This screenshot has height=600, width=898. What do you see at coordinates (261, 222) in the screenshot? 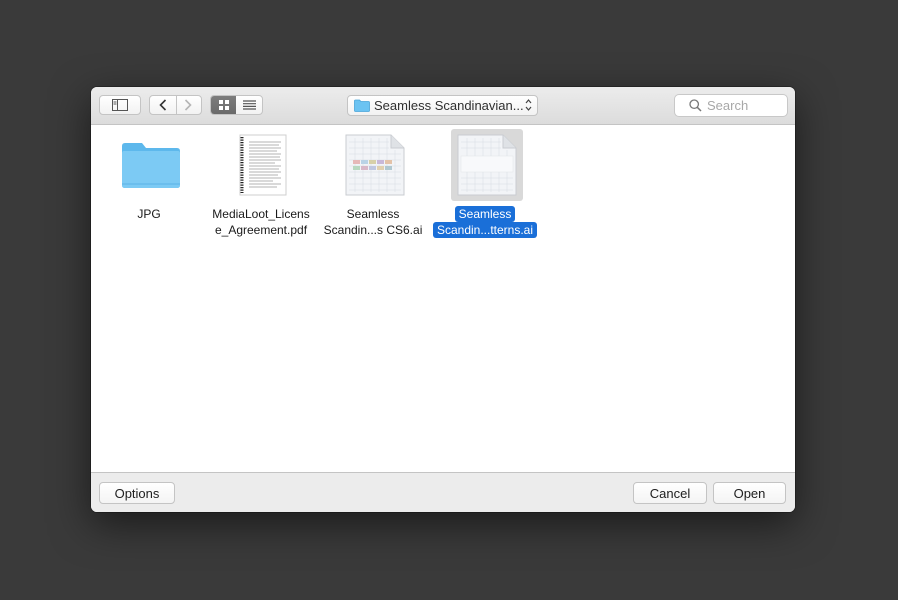
I see `file-name: MediaLoot_Licens e_Agreement.pdf` at bounding box center [261, 222].